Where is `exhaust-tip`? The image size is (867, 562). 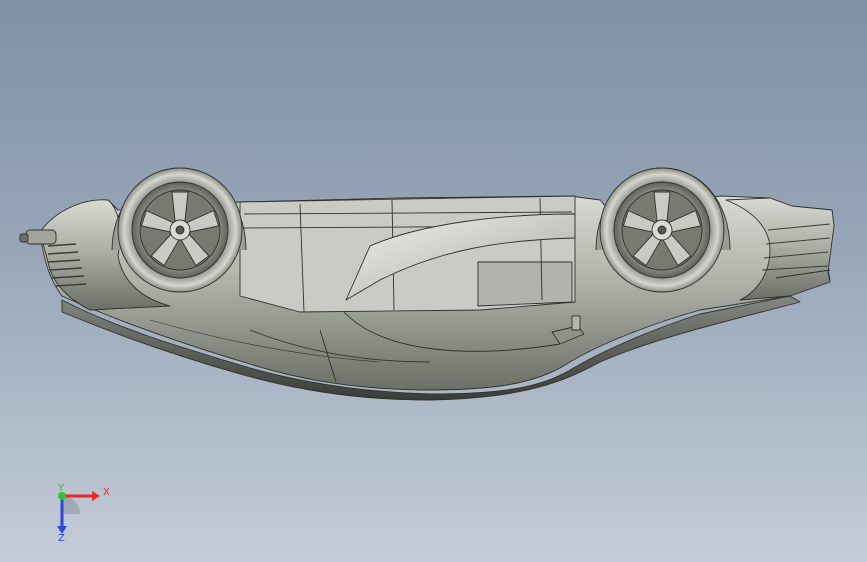 exhaust-tip is located at coordinates (41, 237).